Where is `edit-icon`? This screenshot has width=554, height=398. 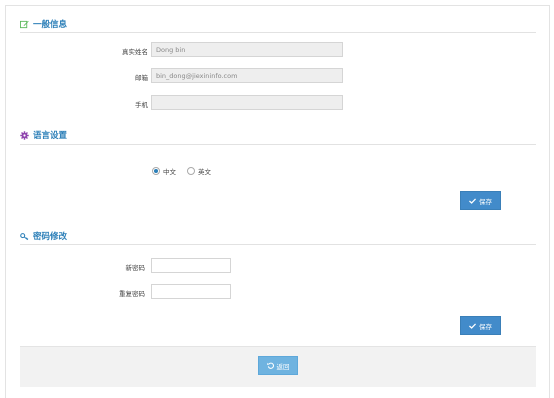
edit-icon is located at coordinates (24, 24).